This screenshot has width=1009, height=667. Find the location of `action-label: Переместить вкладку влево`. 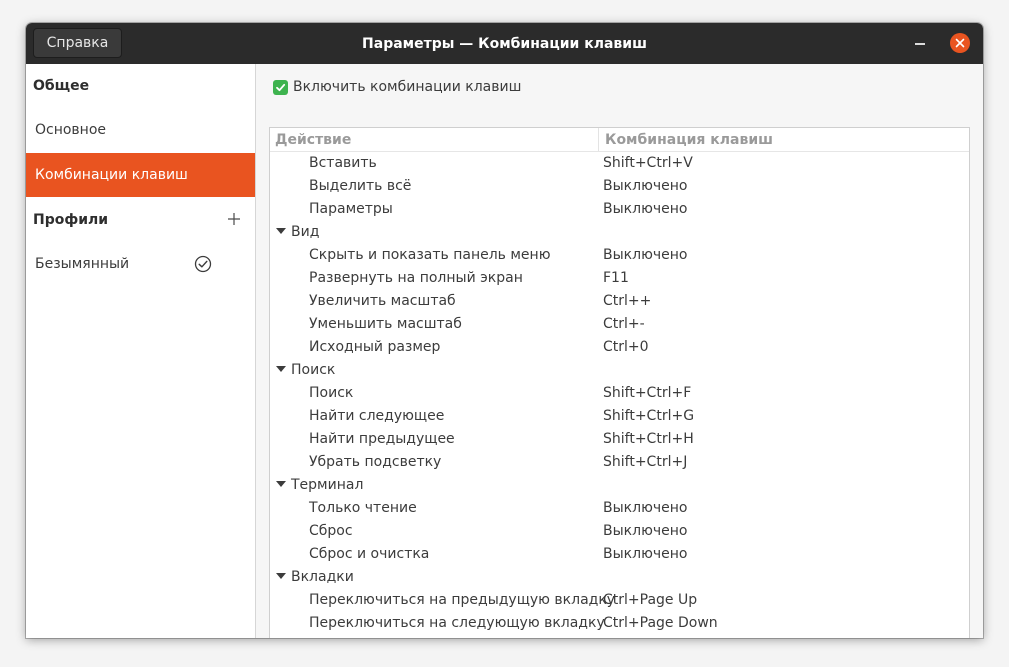

action-label: Переместить вкладку влево is located at coordinates (413, 636).